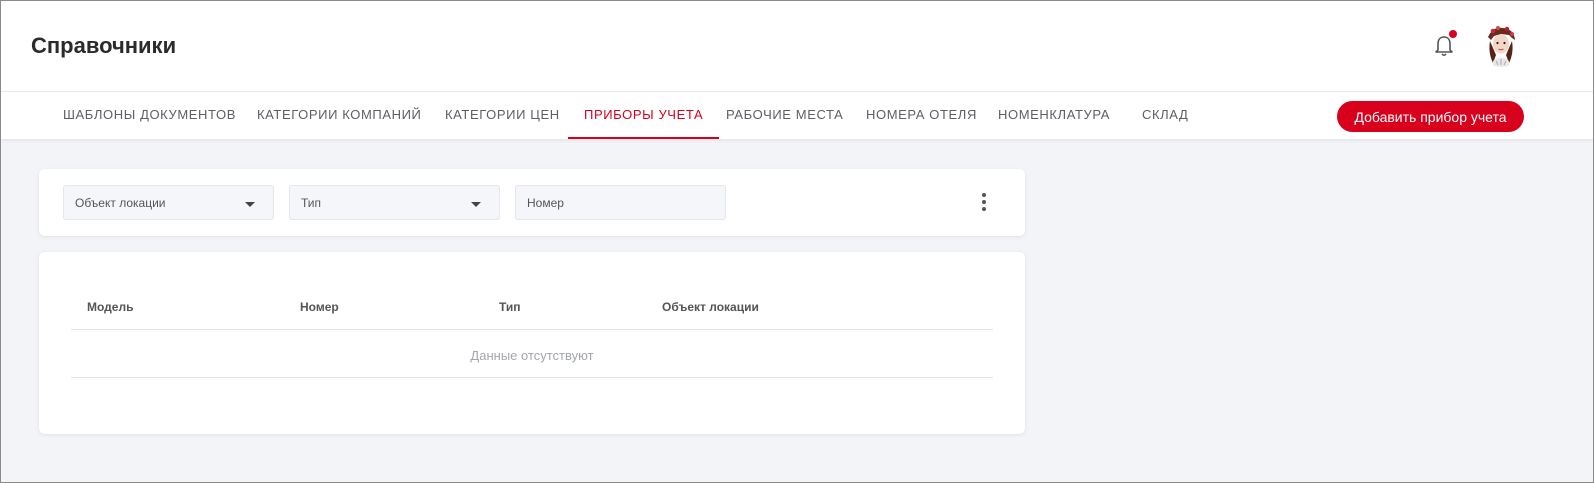 This screenshot has width=1594, height=483. Describe the element at coordinates (1444, 44) in the screenshot. I see `bell-icon` at that location.